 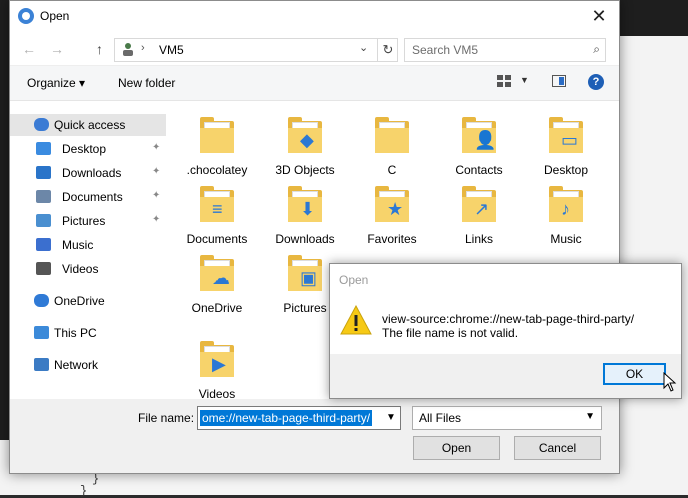 I want to click on folder-name: Desktop, so click(x=566, y=170).